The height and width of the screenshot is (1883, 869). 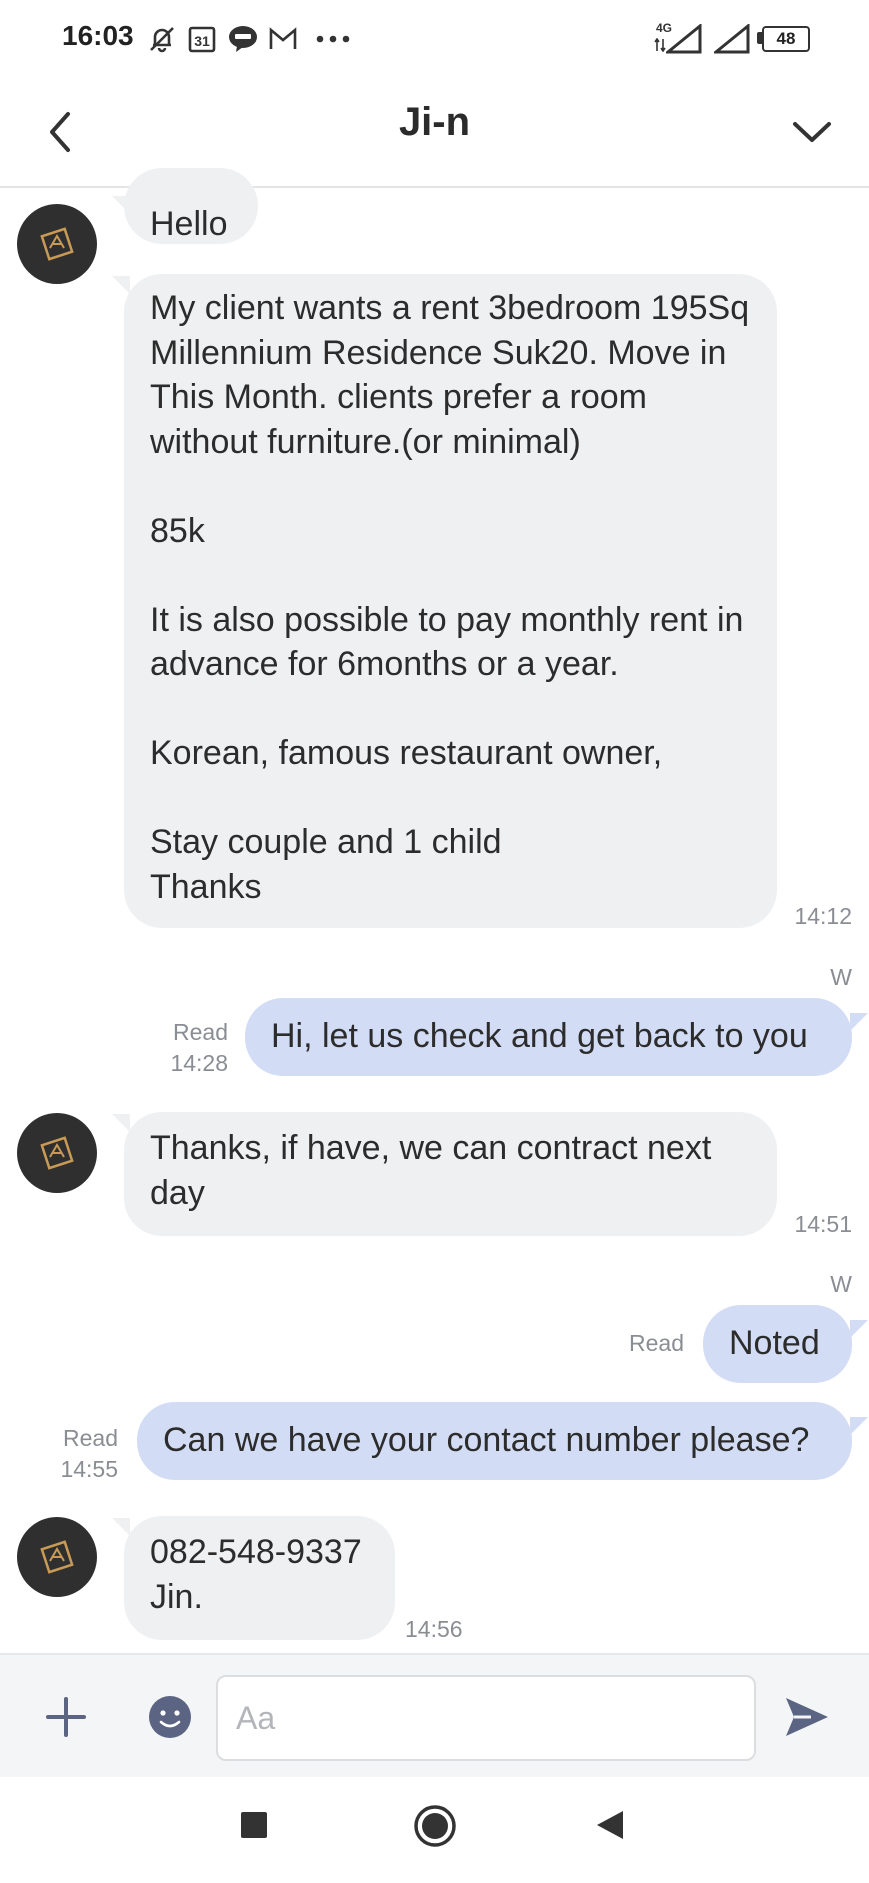 I want to click on message-text: Hi, let us check and get back to you, so click(x=539, y=1036).